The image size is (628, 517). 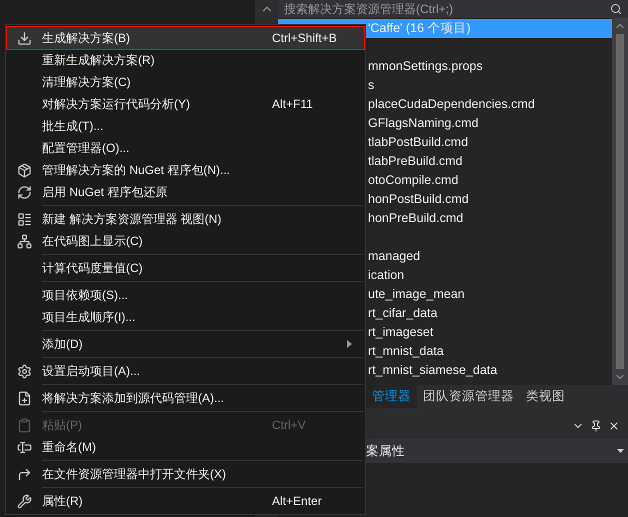 What do you see at coordinates (185, 82) in the screenshot?
I see `menu-item: 清理解决方案(C)` at bounding box center [185, 82].